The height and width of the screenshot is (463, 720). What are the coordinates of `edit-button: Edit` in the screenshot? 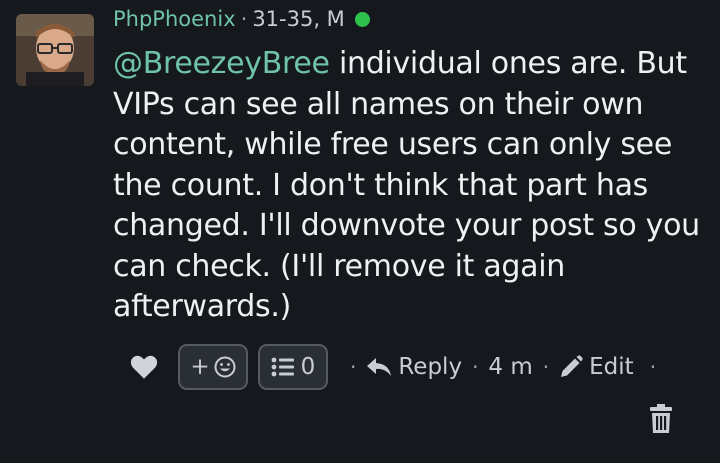 It's located at (596, 367).